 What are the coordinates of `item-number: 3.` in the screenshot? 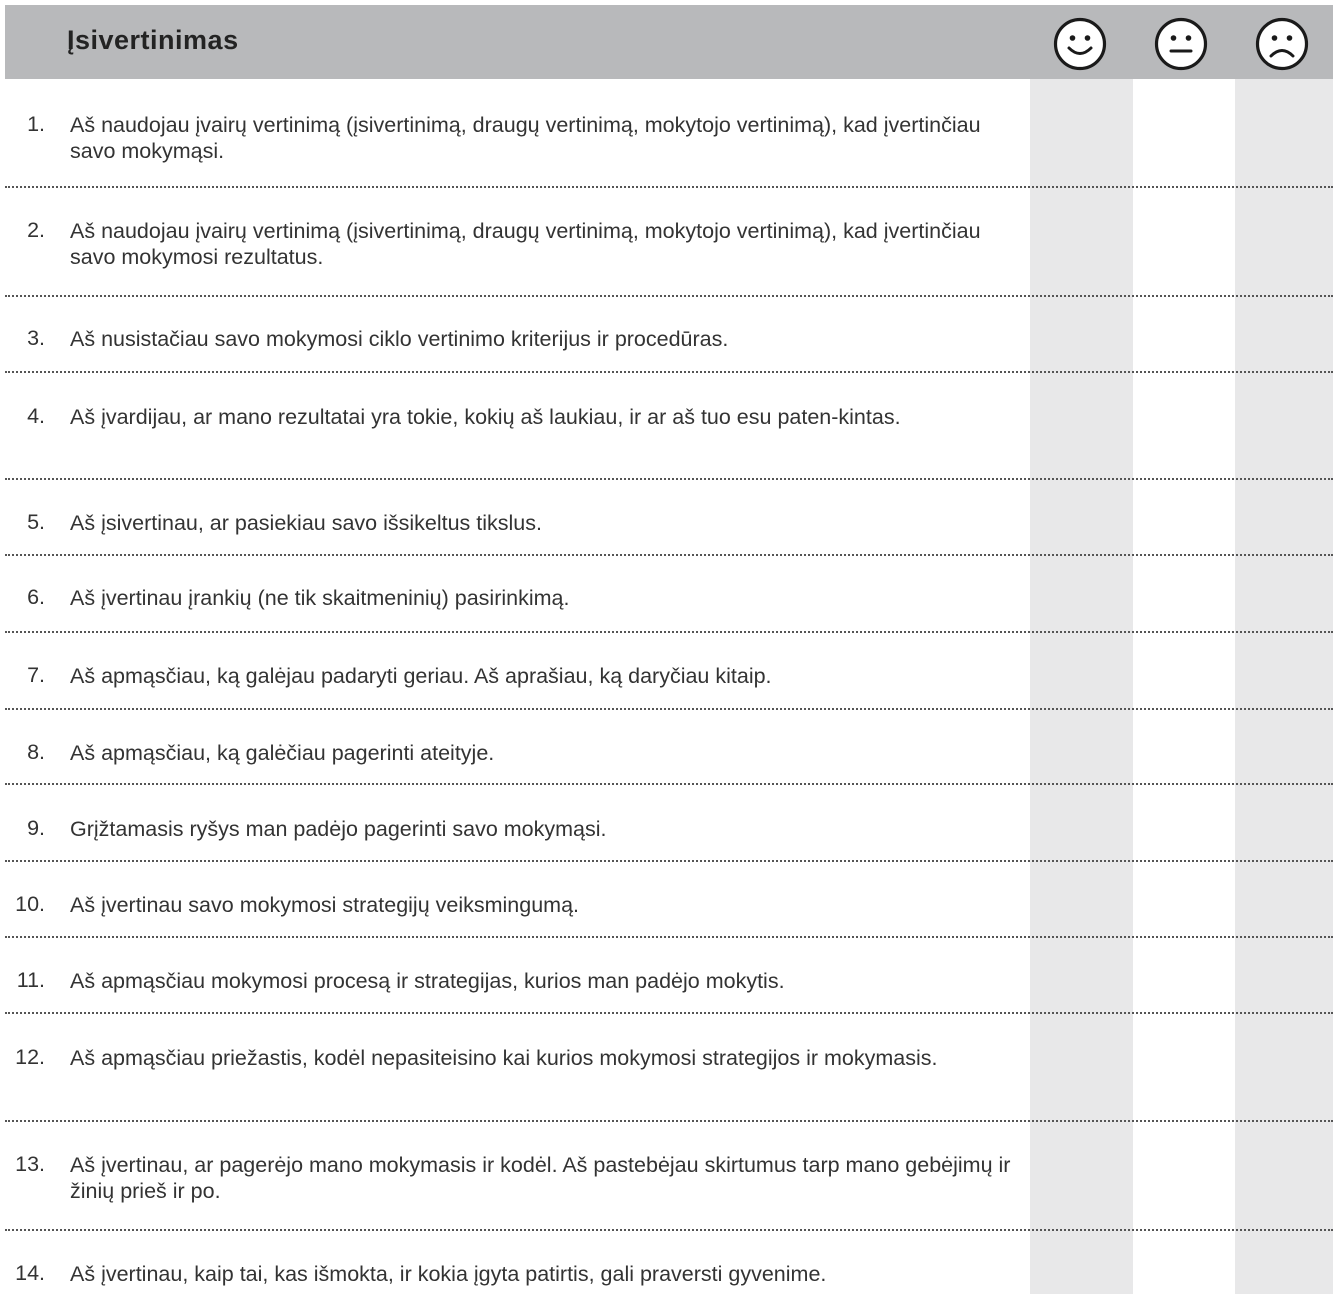 It's located at (36, 338).